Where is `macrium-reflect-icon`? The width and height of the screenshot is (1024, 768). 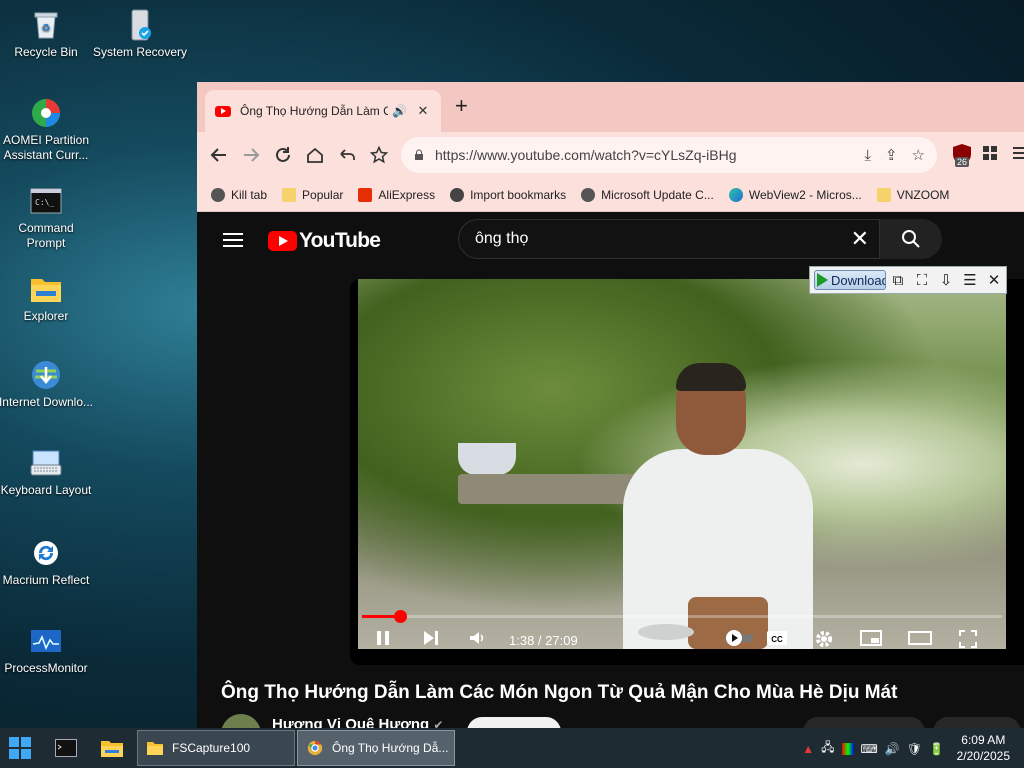
macrium-reflect-icon is located at coordinates (46, 553).